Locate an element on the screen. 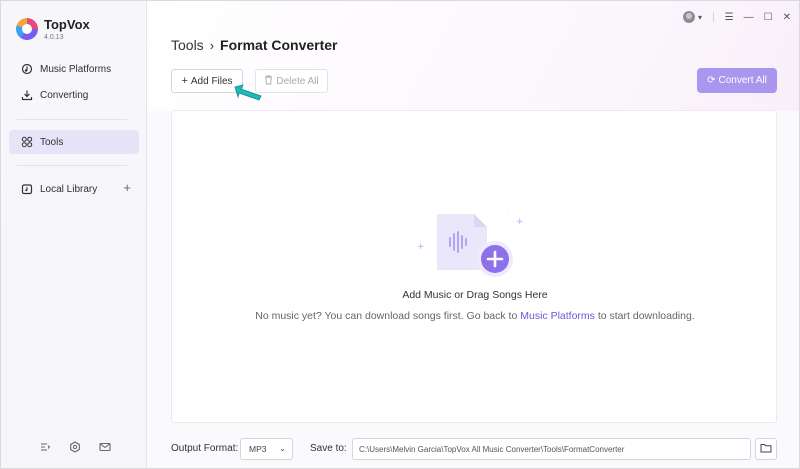 The image size is (800, 469). breadcrumb-root: Tools is located at coordinates (187, 45).